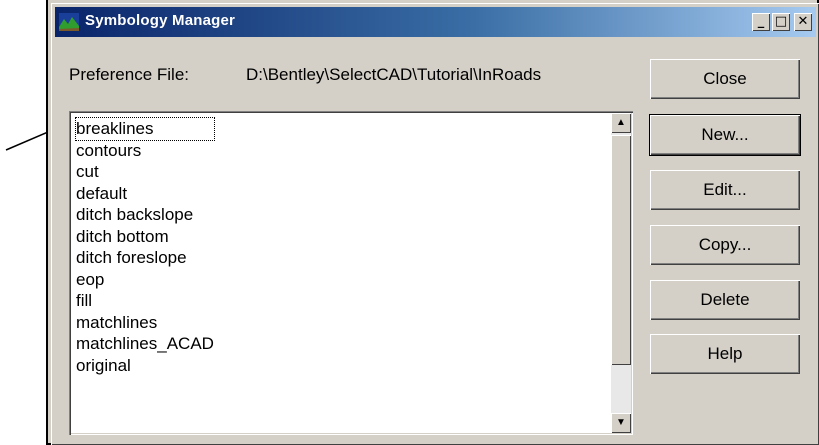  I want to click on list-item: fill, so click(145, 301).